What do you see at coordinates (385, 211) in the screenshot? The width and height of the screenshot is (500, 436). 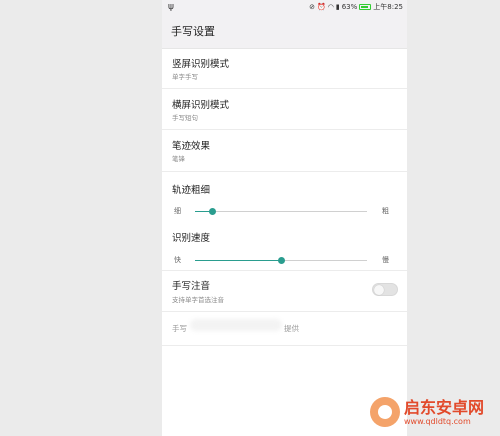 I see `stroke-width-max-label: 粗` at bounding box center [385, 211].